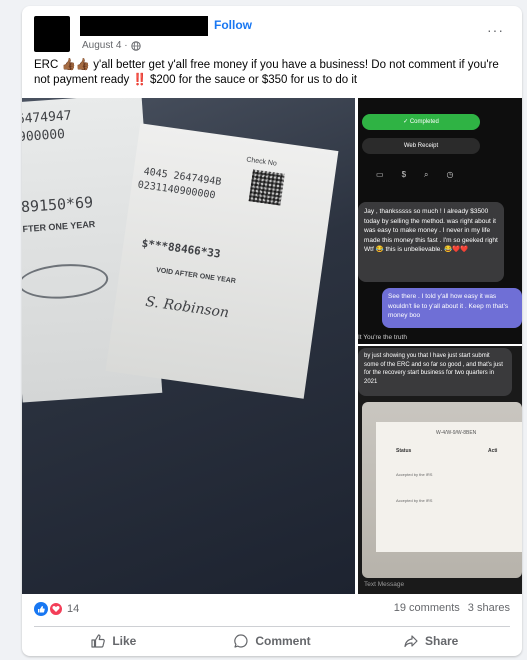 The image size is (527, 660). What do you see at coordinates (421, 146) in the screenshot?
I see `web-receipt-button: Web Receipt` at bounding box center [421, 146].